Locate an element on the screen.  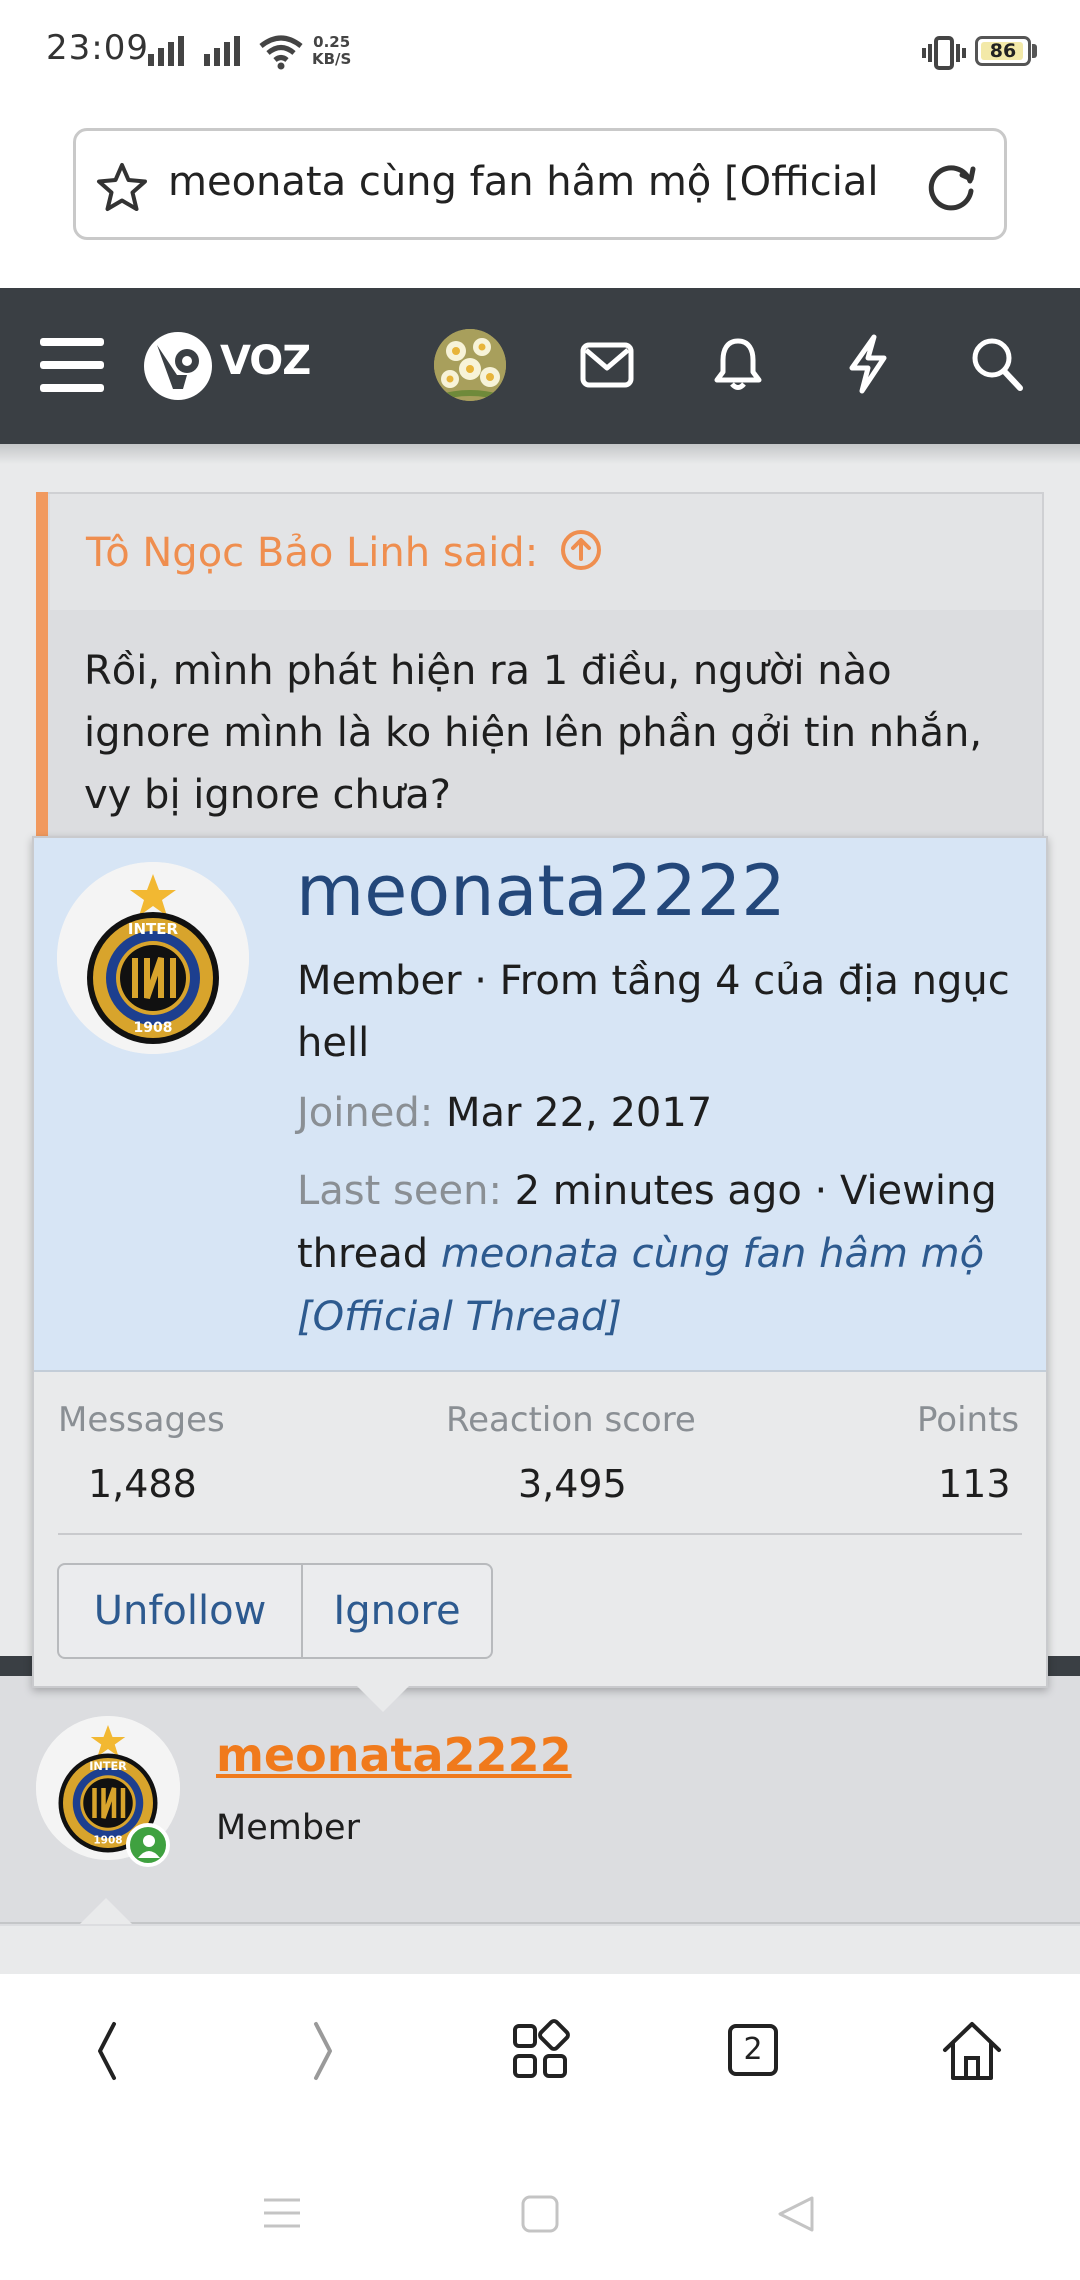
member-title-location: Member · From tầng 4 của địa ngục hell is located at coordinates (653, 1012).